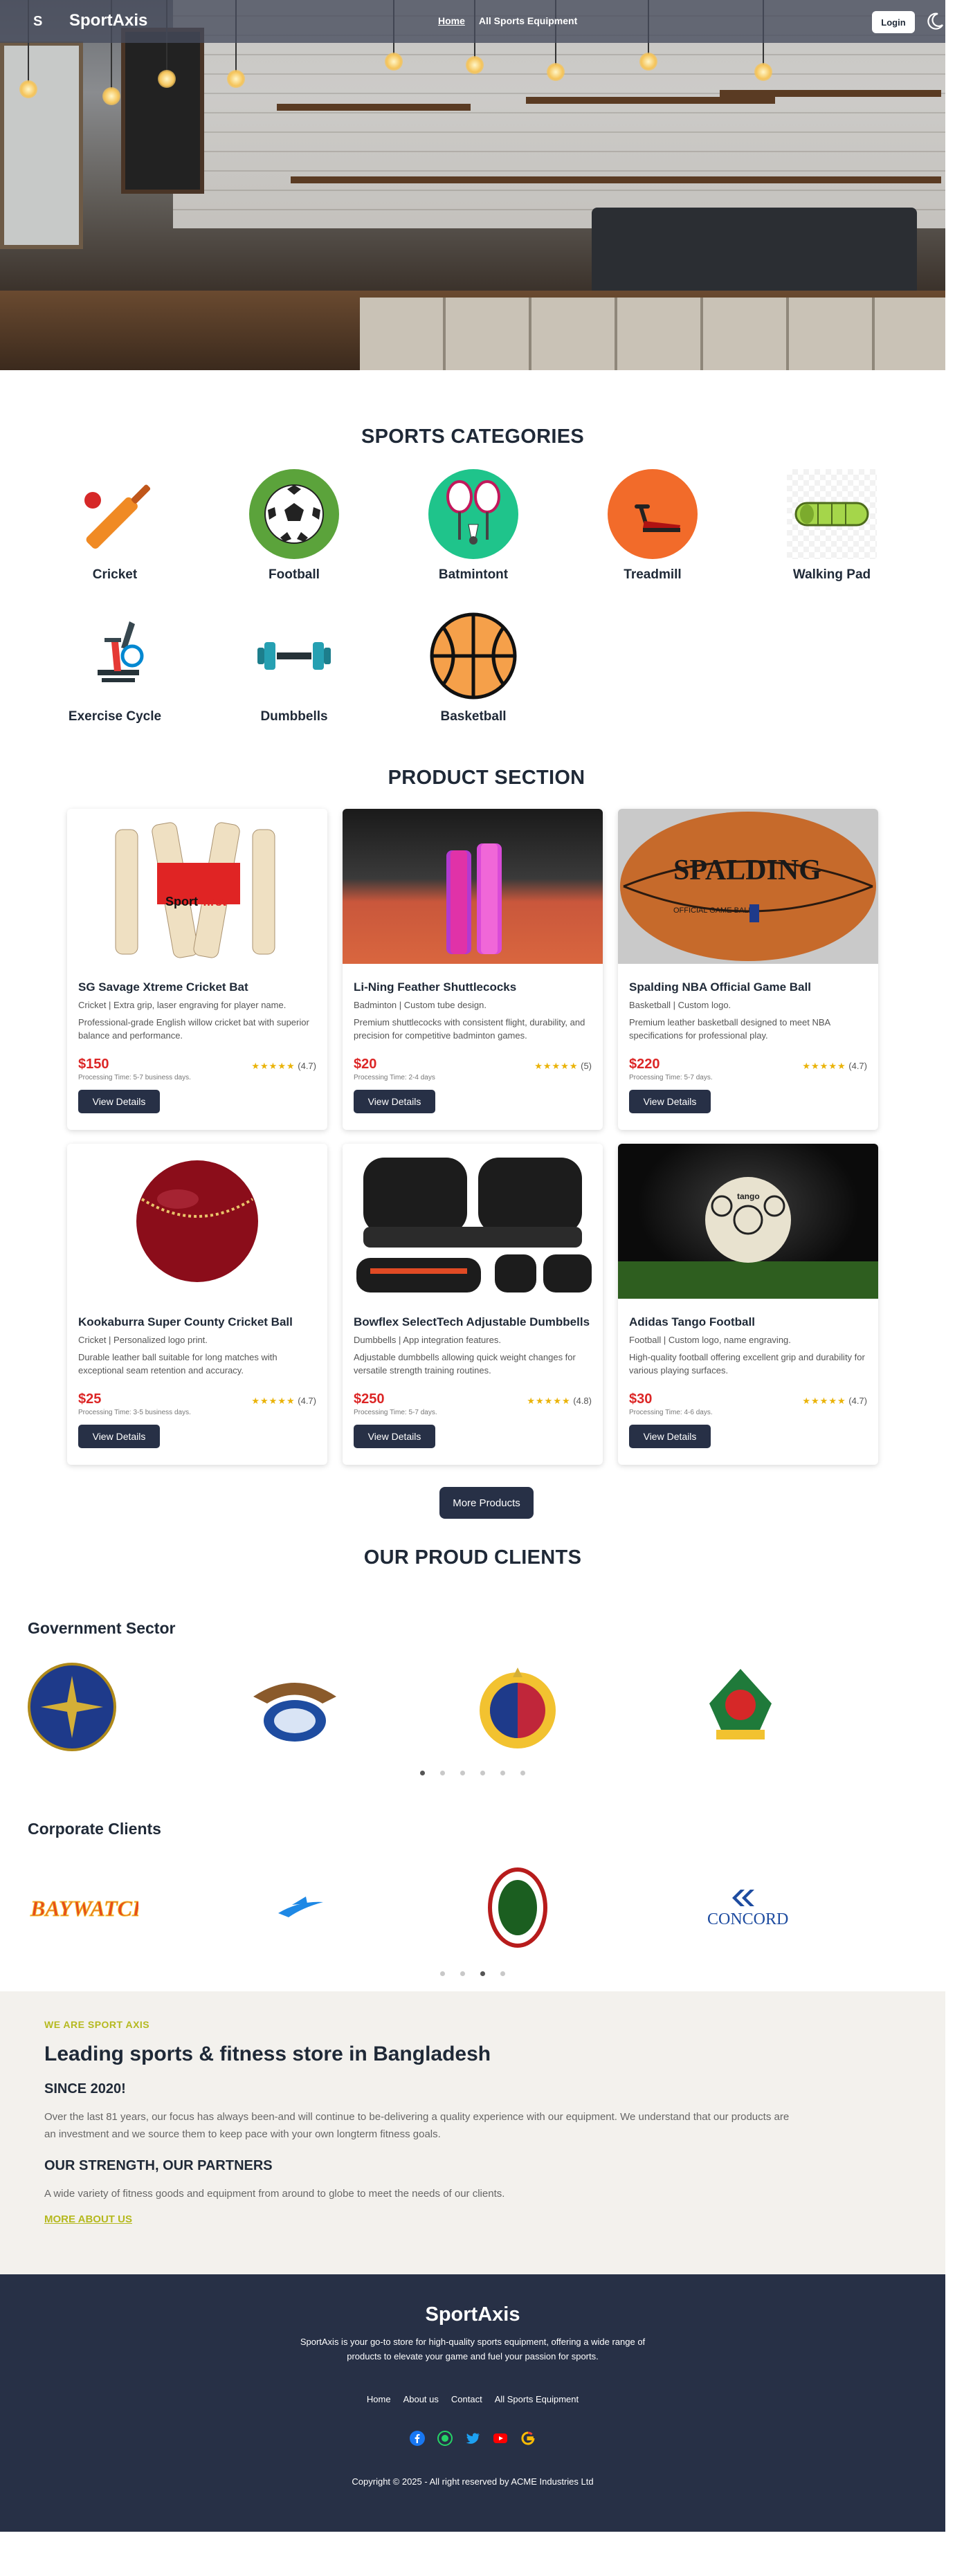 The width and height of the screenshot is (973, 2576). I want to click on category-label: Football, so click(294, 575).